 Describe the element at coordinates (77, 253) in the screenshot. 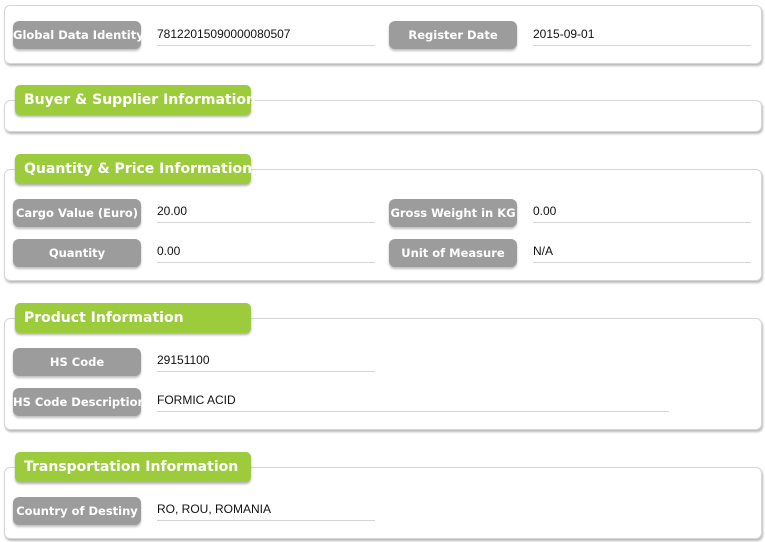

I see `quantity-label: Quantity` at that location.